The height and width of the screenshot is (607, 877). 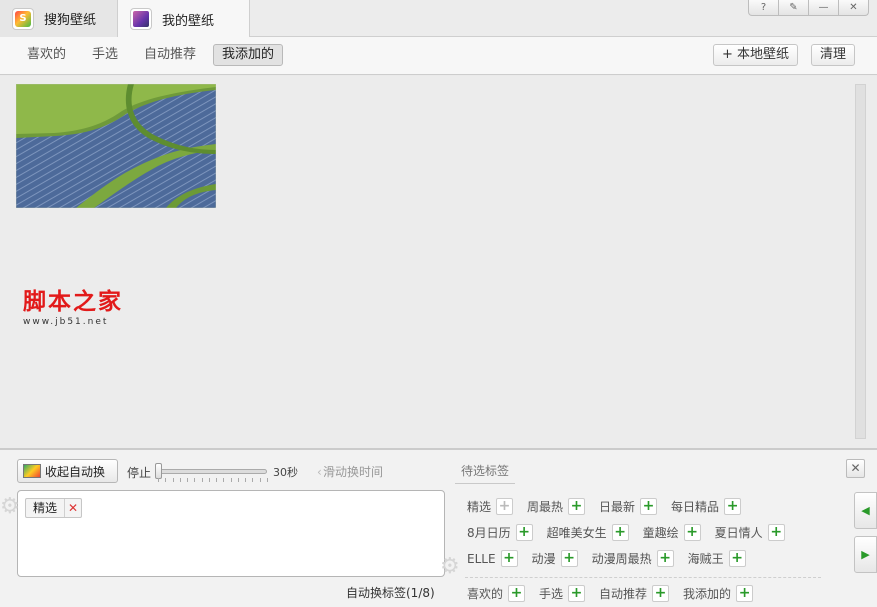 I want to click on candidate-tag-label: 动漫, so click(x=543, y=559).